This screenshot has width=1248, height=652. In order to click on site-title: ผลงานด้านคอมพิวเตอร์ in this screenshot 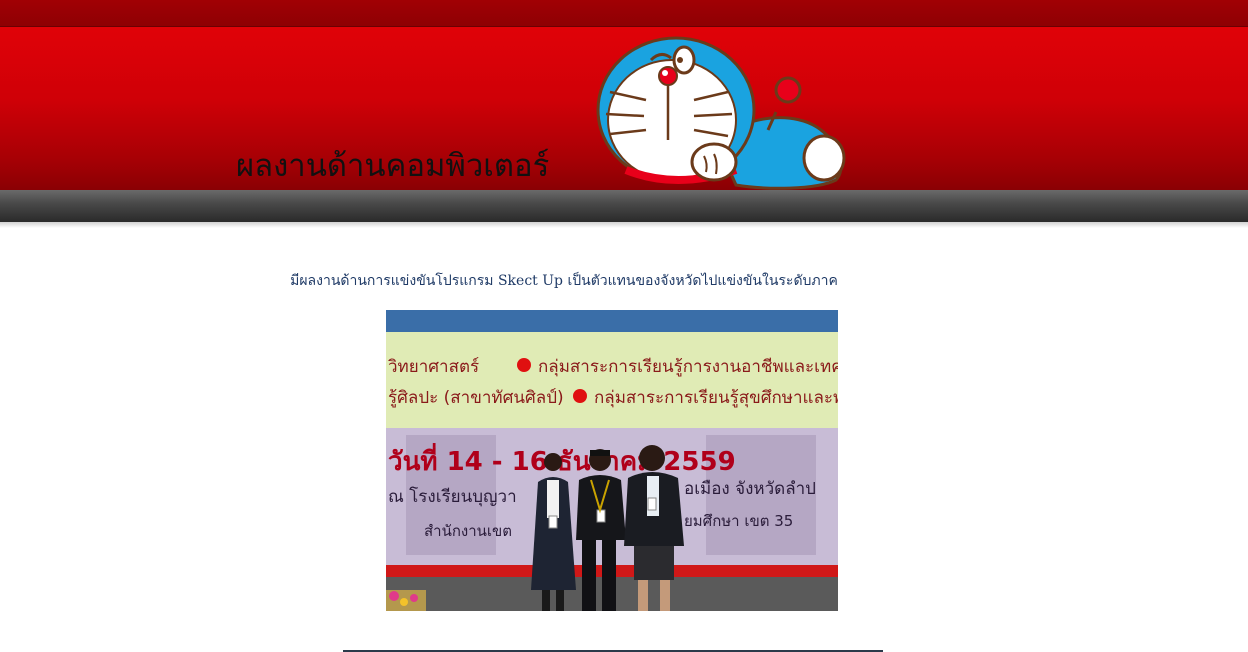, I will do `click(393, 166)`.